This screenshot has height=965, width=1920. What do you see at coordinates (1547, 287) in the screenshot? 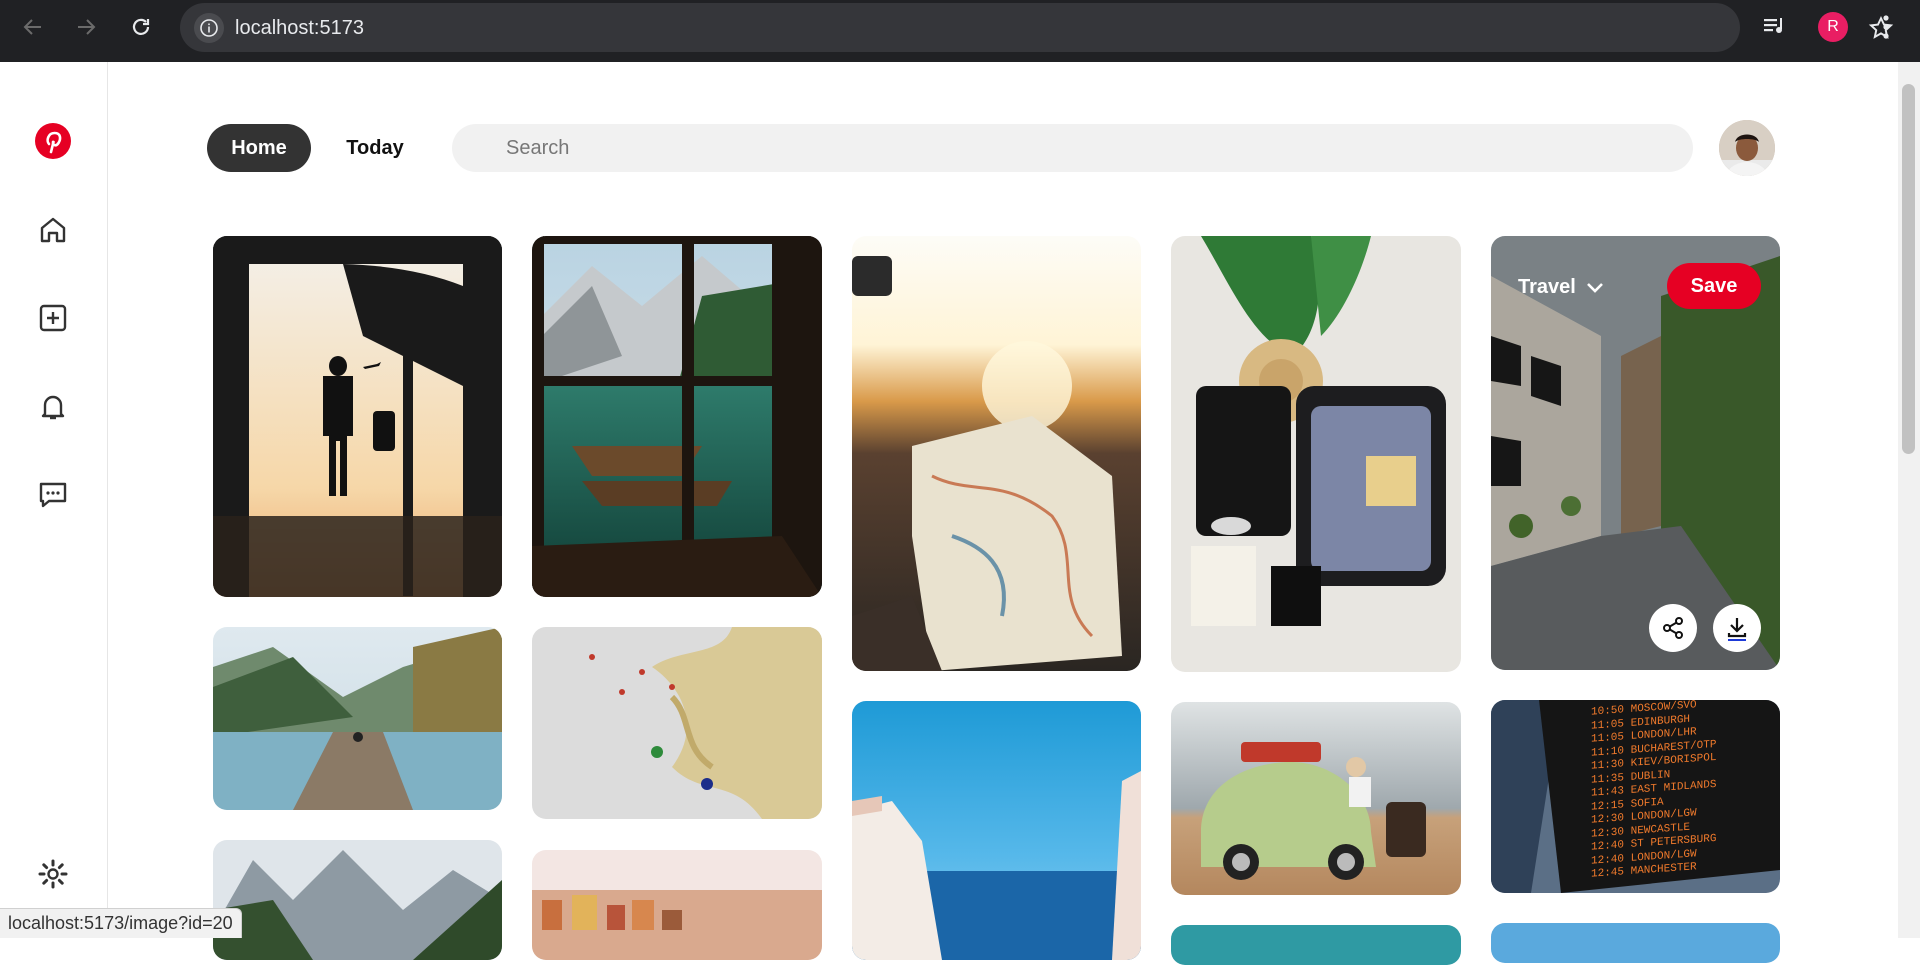
I see `board-name: Travel` at bounding box center [1547, 287].